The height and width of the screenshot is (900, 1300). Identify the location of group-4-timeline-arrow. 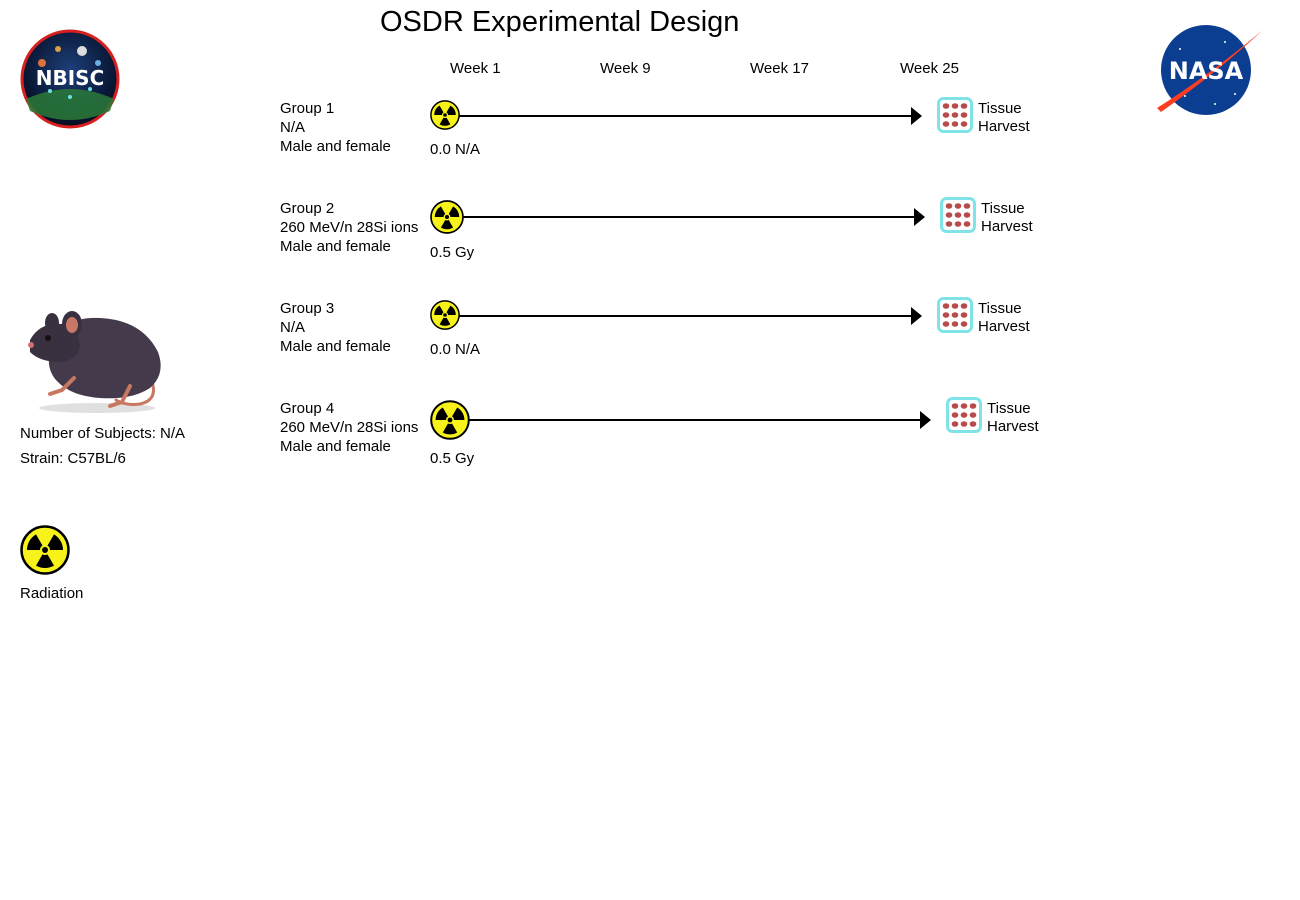
(700, 420).